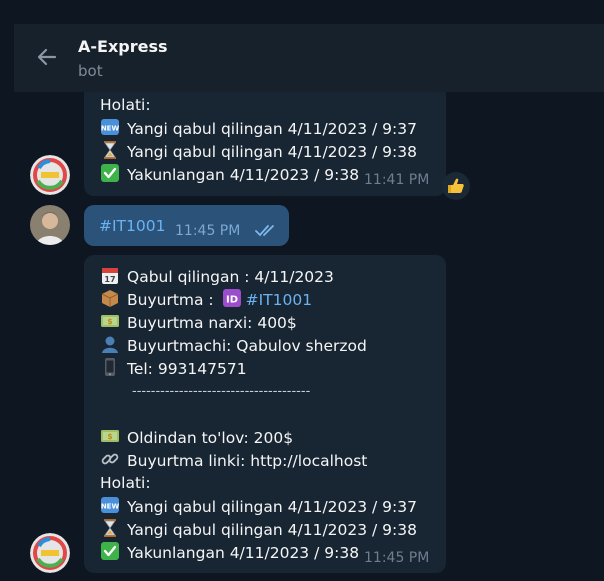 Image resolution: width=604 pixels, height=581 pixels. Describe the element at coordinates (132, 226) in the screenshot. I see `order-hashtag: #IT1001` at that location.